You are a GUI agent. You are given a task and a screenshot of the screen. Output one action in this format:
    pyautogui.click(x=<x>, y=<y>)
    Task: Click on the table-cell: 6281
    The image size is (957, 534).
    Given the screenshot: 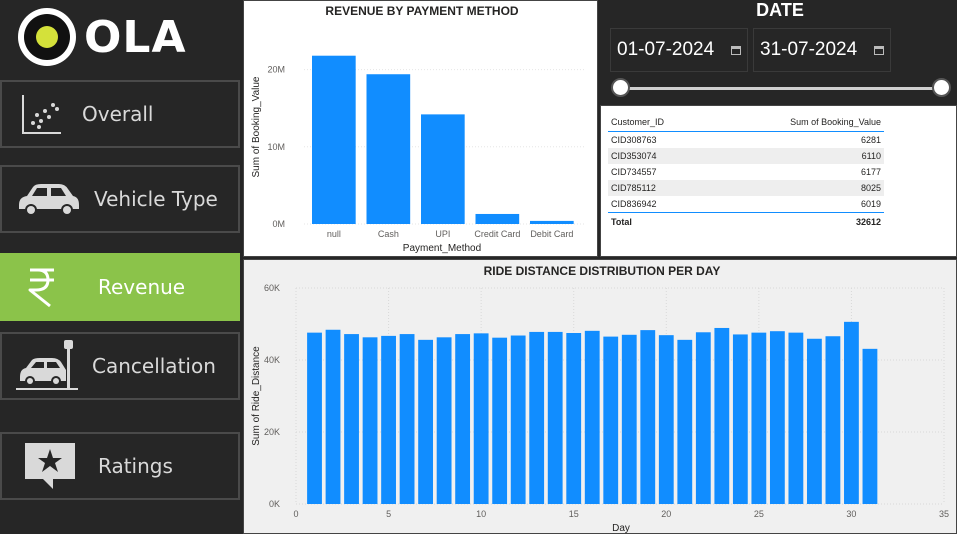 What is the action you would take?
    pyautogui.click(x=870, y=140)
    